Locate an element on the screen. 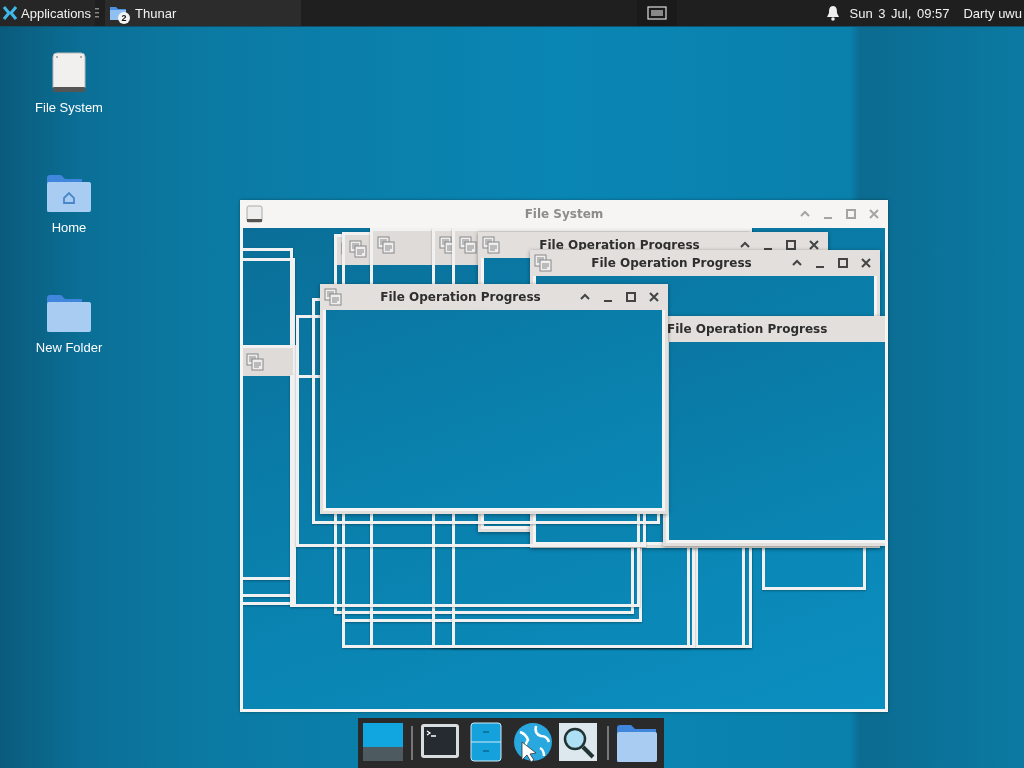 This screenshot has height=768, width=1024. window-title: File System is located at coordinates (564, 214).